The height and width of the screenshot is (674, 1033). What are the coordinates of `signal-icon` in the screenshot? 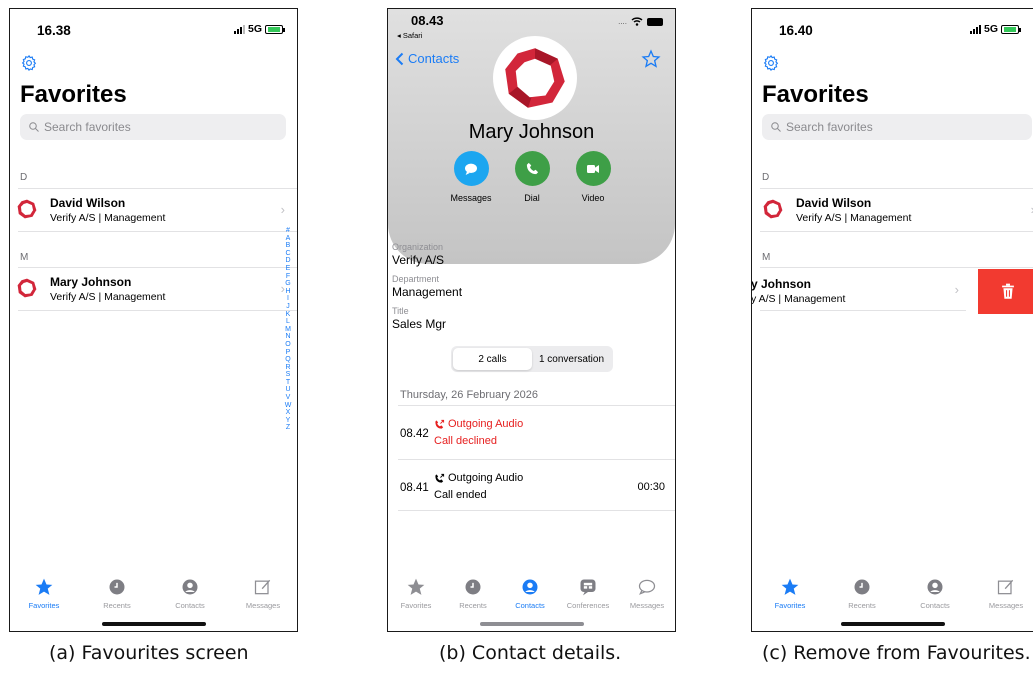 It's located at (239, 29).